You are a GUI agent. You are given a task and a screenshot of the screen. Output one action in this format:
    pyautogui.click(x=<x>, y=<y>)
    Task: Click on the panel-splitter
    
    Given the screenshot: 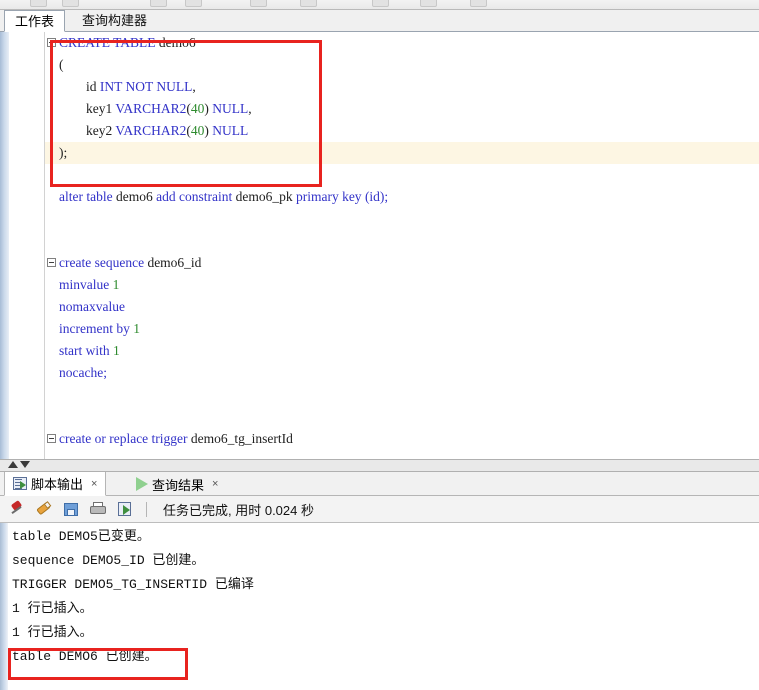 What is the action you would take?
    pyautogui.click(x=379, y=465)
    